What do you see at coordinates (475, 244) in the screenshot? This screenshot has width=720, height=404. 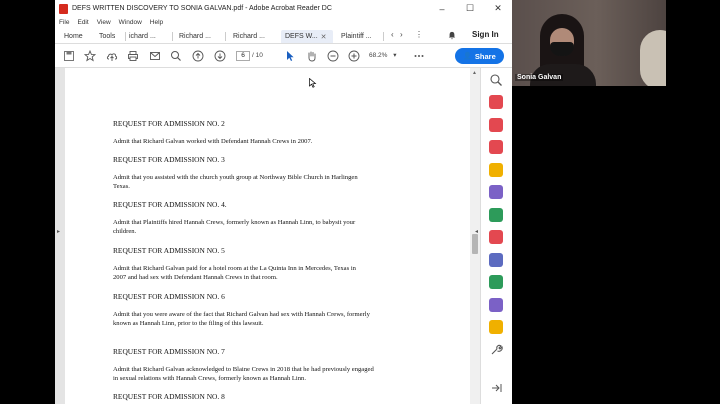 I see `scrollbar-thumb` at bounding box center [475, 244].